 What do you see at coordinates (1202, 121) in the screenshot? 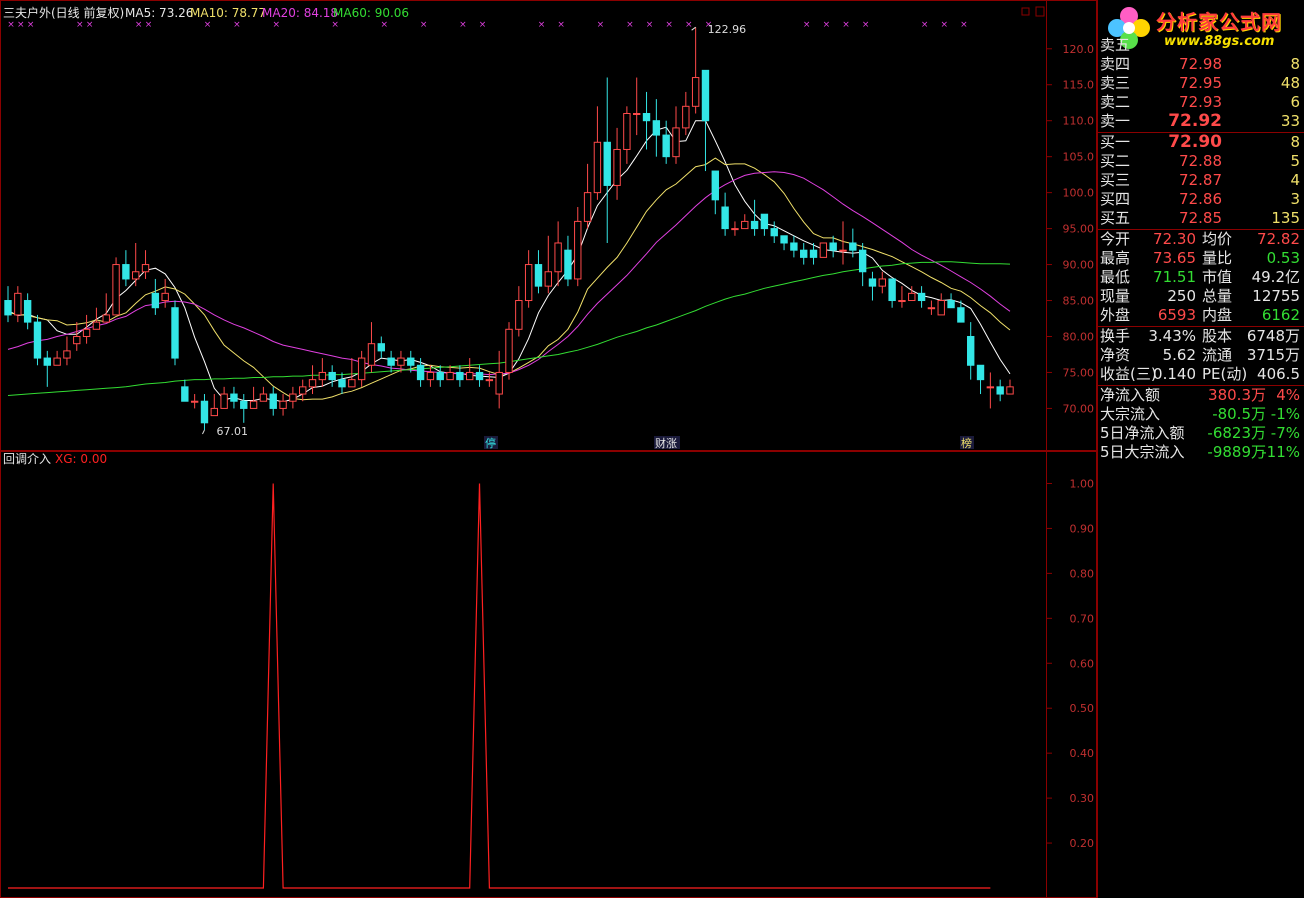
I see `sell-row: 卖一 72.92 33` at bounding box center [1202, 121].